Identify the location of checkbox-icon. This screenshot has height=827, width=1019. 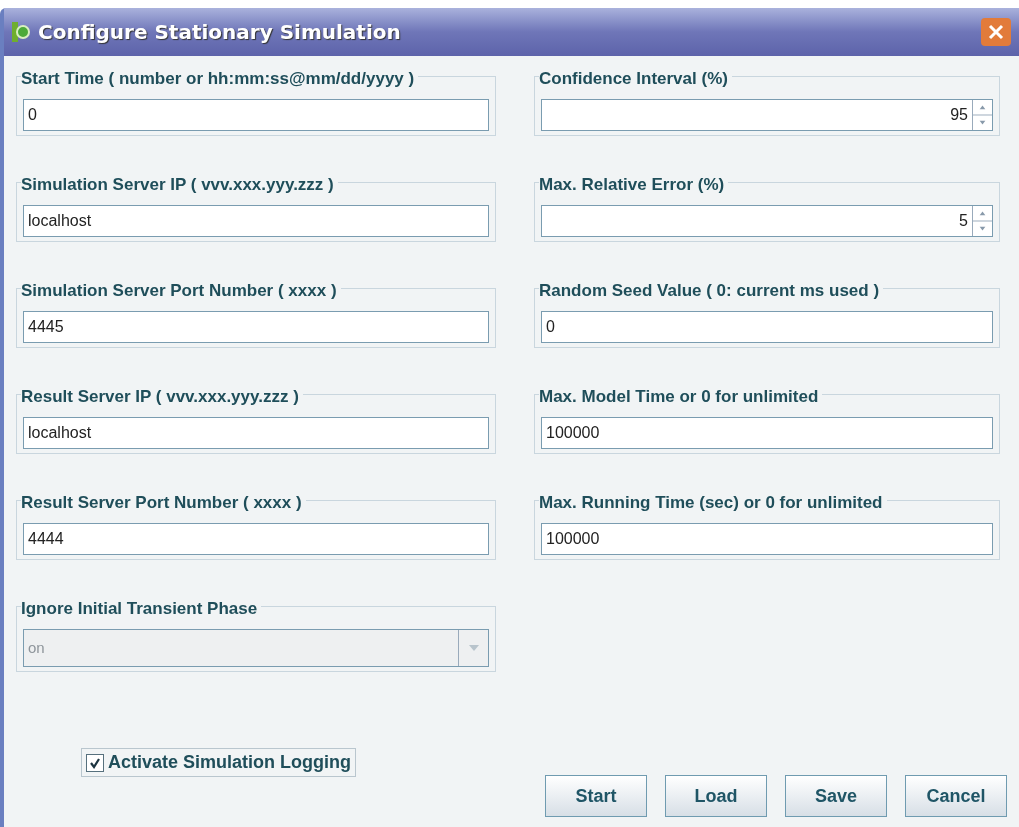
(95, 762).